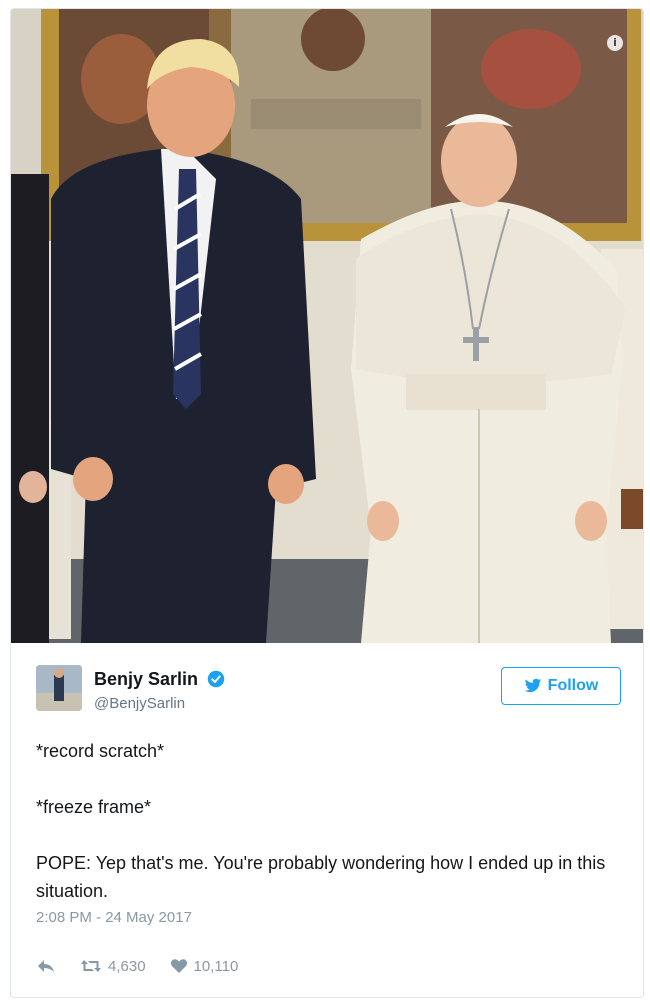  Describe the element at coordinates (94, 807) in the screenshot. I see `tweet-line-2: *freeze frame*` at that location.